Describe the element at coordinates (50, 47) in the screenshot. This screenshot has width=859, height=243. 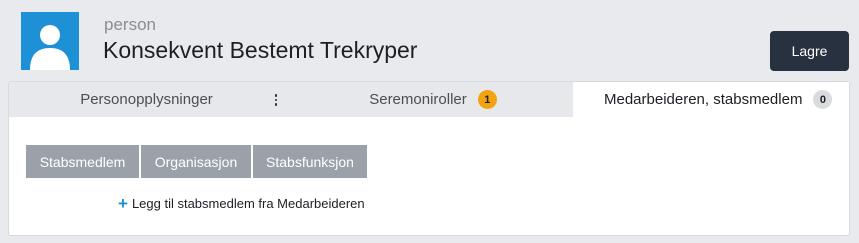
I see `person-icon` at that location.